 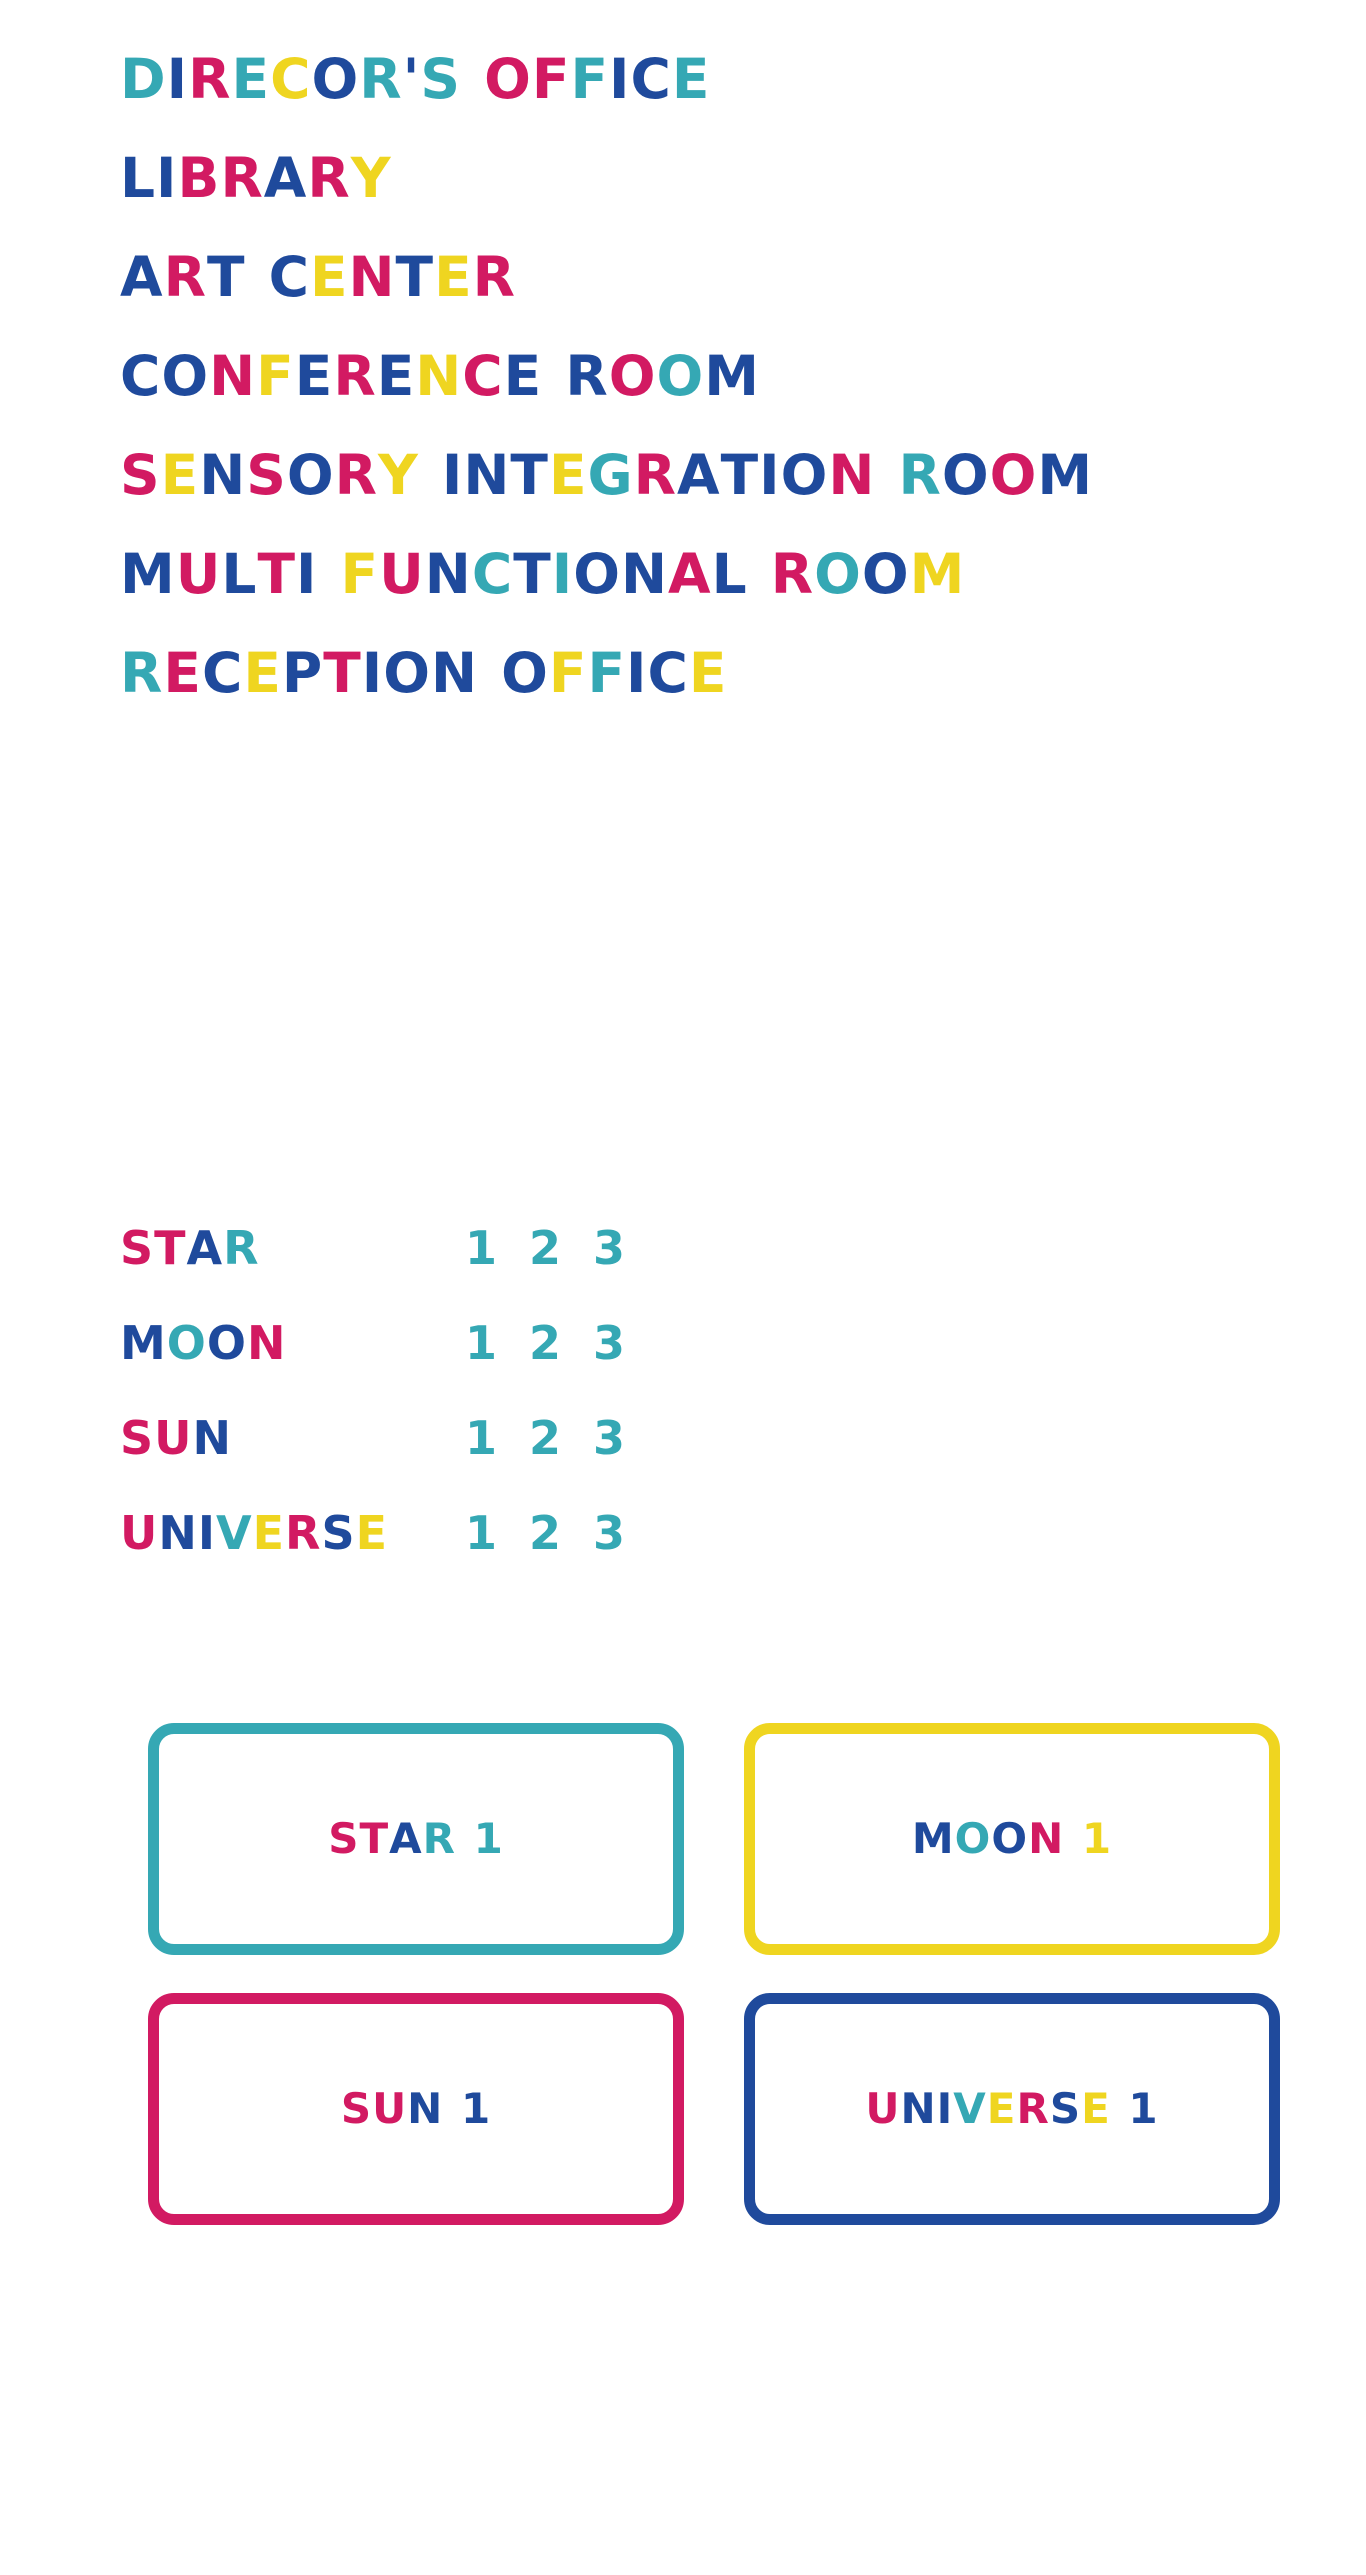 I want to click on card-button: UNIVERSE 1, so click(x=1012, y=2109).